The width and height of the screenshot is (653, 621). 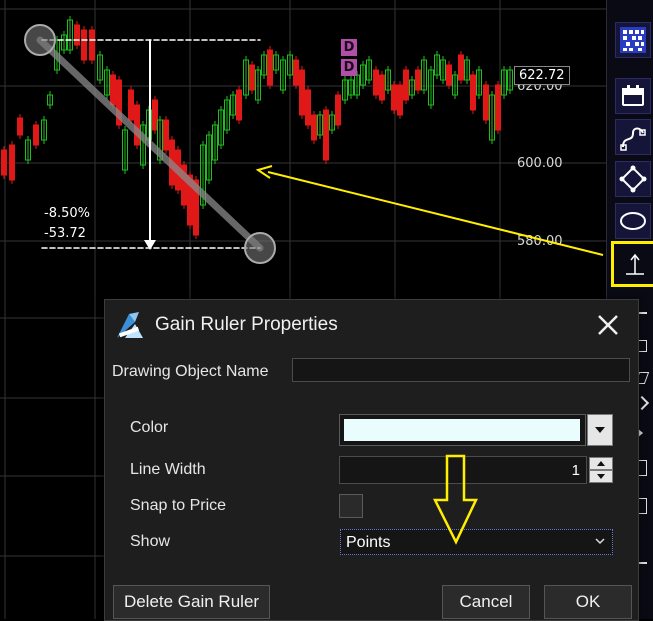 What do you see at coordinates (351, 506) in the screenshot?
I see `snap-to-price-checkbox` at bounding box center [351, 506].